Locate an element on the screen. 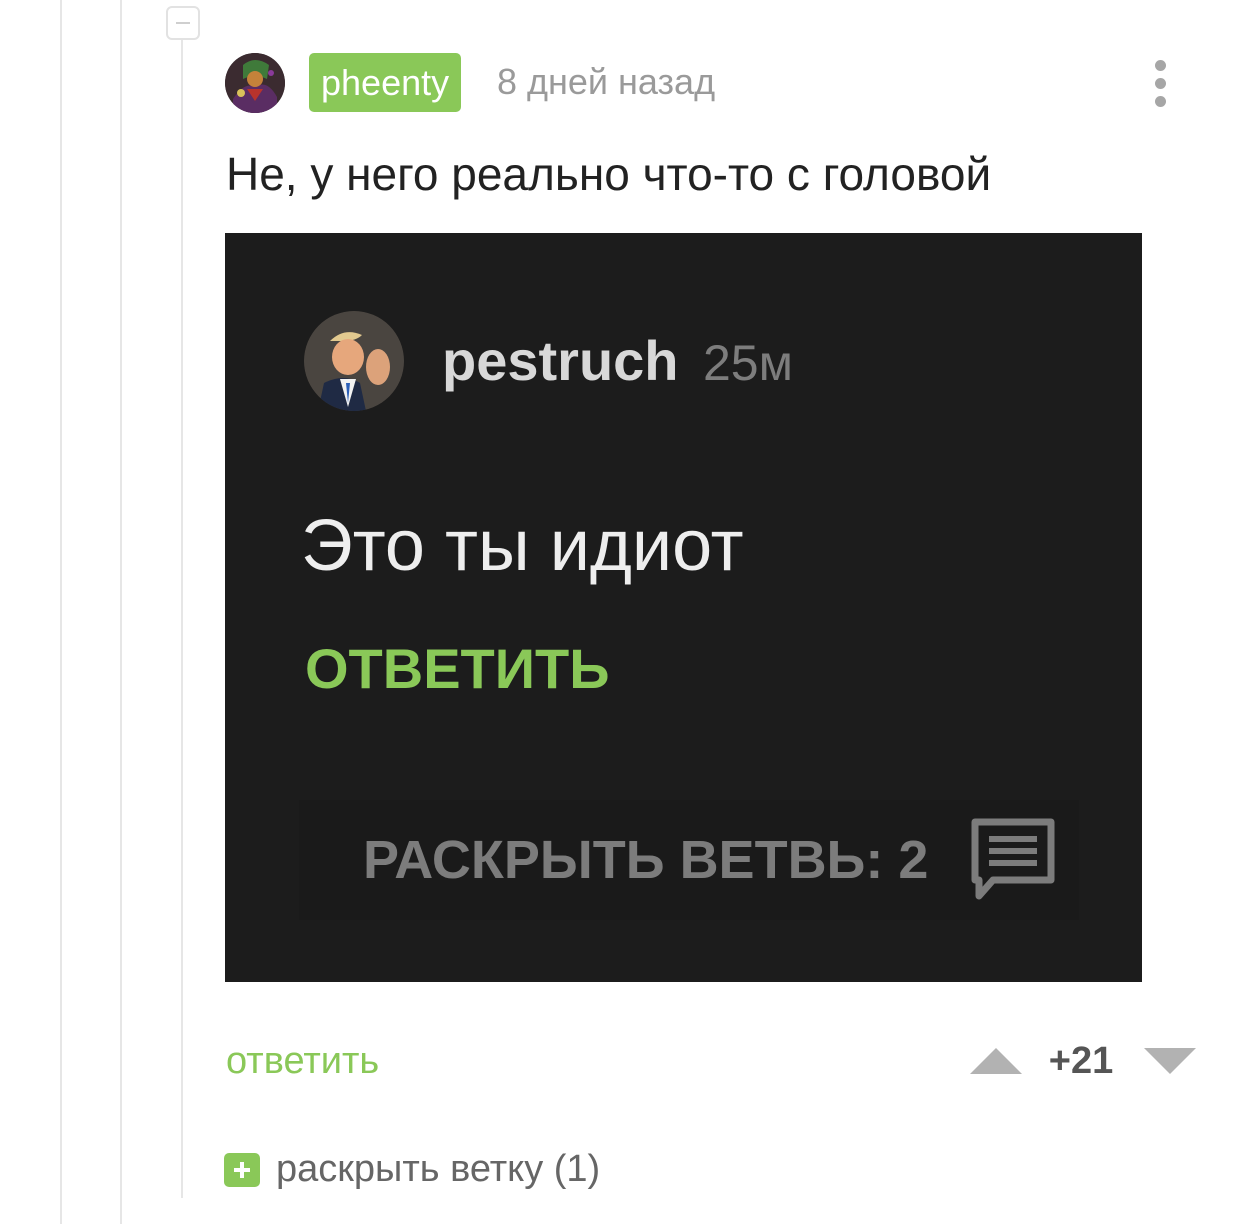 The image size is (1242, 1224). embedded-avatar is located at coordinates (354, 361).